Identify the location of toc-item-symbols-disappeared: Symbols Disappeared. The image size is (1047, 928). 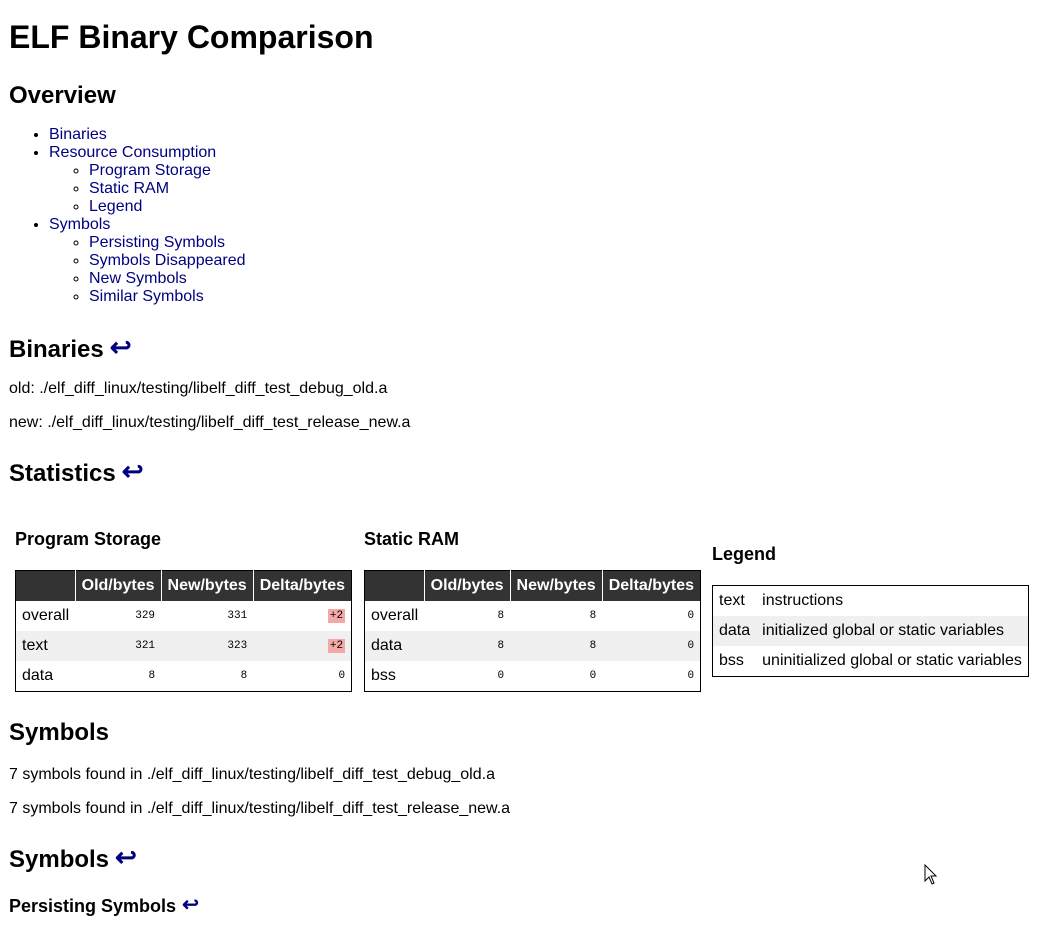
(167, 261).